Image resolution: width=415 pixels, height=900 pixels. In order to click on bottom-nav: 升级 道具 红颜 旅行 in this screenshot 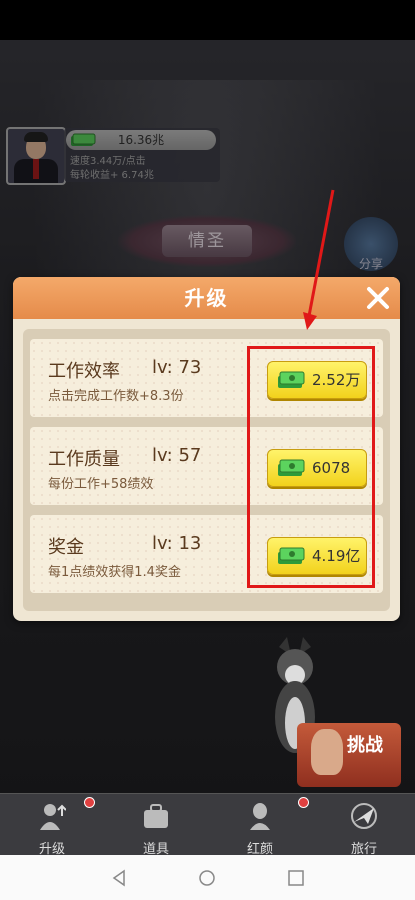, I will do `click(207, 825)`.